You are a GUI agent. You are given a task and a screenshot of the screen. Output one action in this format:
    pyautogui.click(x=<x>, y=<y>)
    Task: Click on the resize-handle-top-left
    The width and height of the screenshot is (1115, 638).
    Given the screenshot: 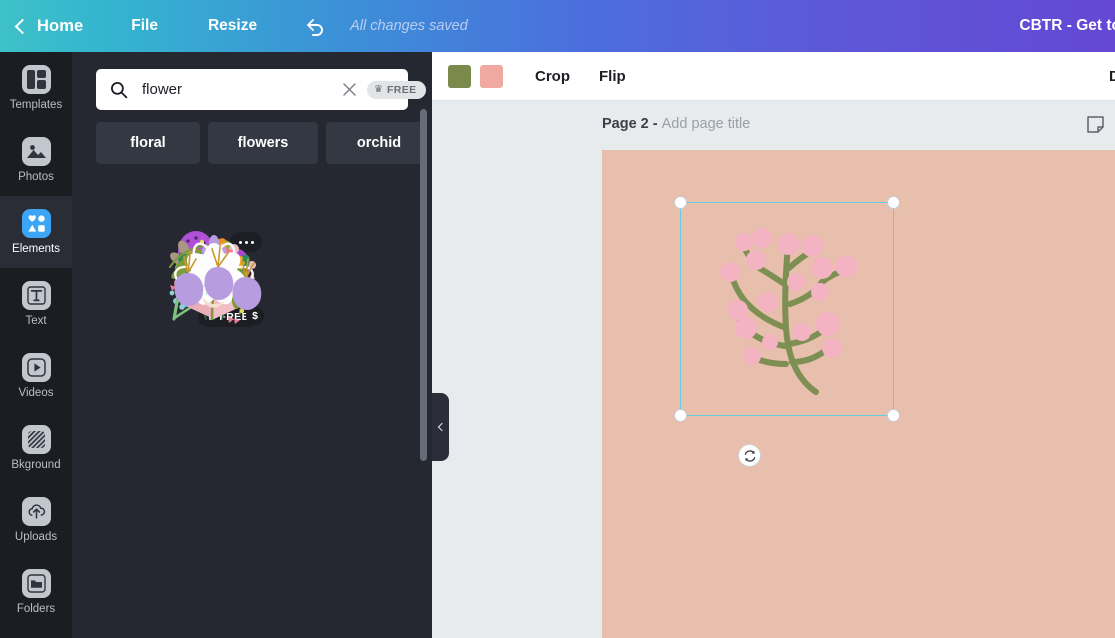 What is the action you would take?
    pyautogui.click(x=680, y=202)
    